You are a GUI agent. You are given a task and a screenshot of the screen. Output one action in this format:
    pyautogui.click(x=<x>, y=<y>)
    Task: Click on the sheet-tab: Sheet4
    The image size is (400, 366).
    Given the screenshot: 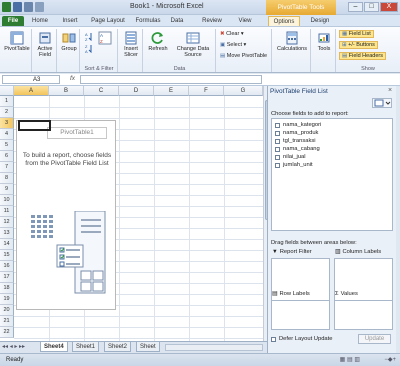 What is the action you would take?
    pyautogui.click(x=54, y=347)
    